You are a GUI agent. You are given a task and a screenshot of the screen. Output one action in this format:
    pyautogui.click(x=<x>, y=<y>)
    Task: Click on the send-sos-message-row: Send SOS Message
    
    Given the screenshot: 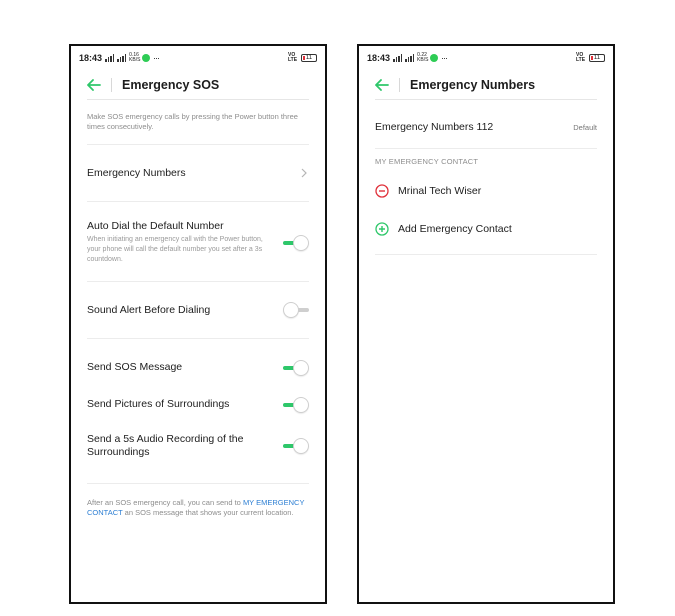 What is the action you would take?
    pyautogui.click(x=198, y=367)
    